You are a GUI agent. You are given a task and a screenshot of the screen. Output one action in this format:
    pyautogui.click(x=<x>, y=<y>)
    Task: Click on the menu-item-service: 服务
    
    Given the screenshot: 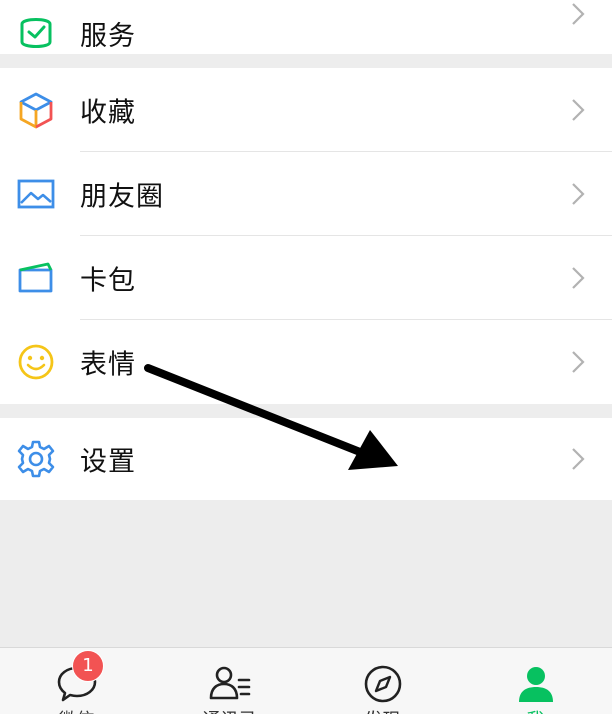 What is the action you would take?
    pyautogui.click(x=306, y=27)
    